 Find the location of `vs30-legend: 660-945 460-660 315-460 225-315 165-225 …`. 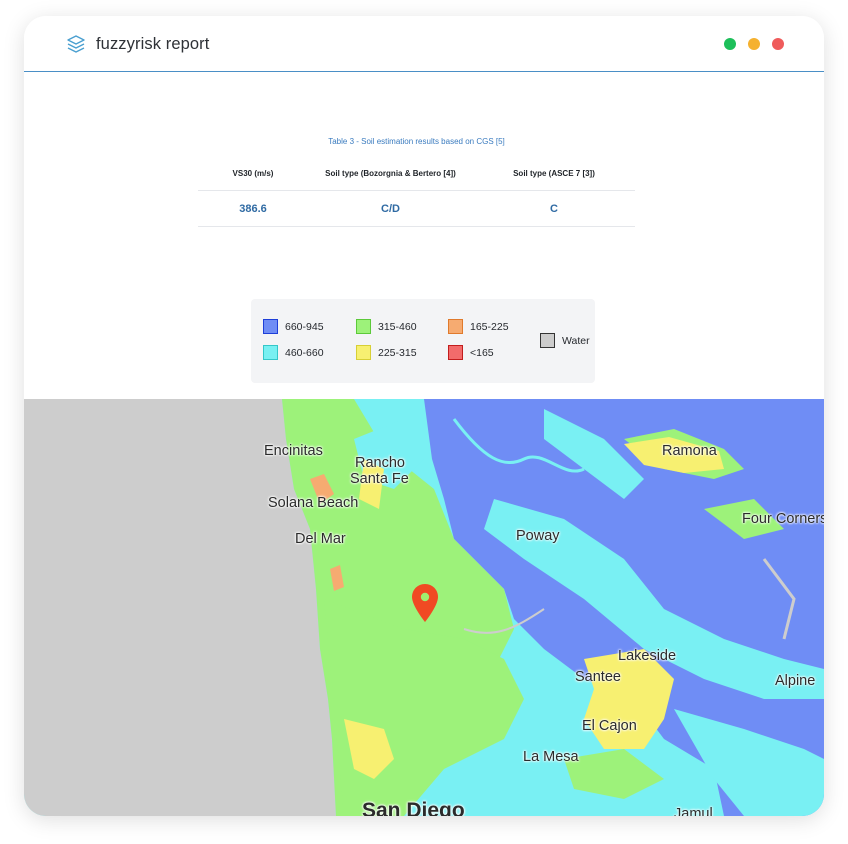

vs30-legend: 660-945 460-660 315-460 225-315 165-225 … is located at coordinates (423, 341).